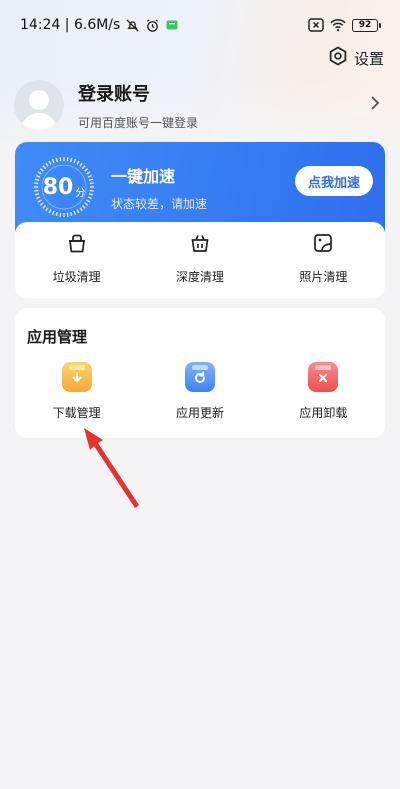 The image size is (400, 789). Describe the element at coordinates (80, 193) in the screenshot. I see `score-unit: 分` at that location.